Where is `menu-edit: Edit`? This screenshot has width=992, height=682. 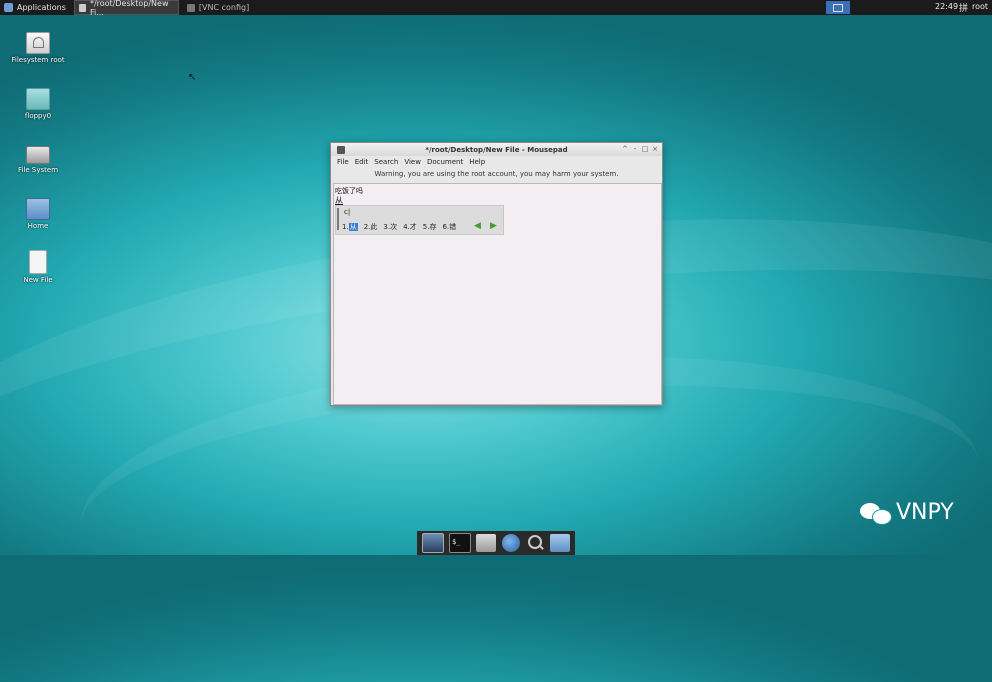
menu-edit: Edit is located at coordinates (362, 162).